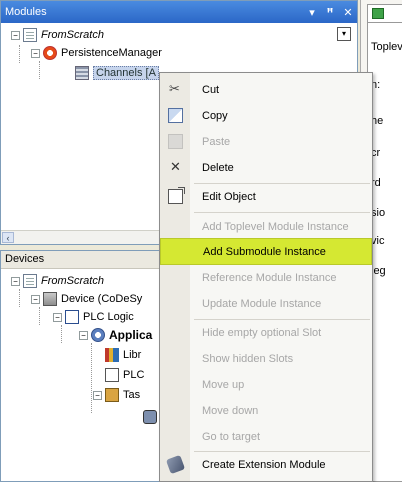 The height and width of the screenshot is (482, 402). What do you see at coordinates (266, 384) in the screenshot?
I see `menu-item-move-up: Move up` at bounding box center [266, 384].